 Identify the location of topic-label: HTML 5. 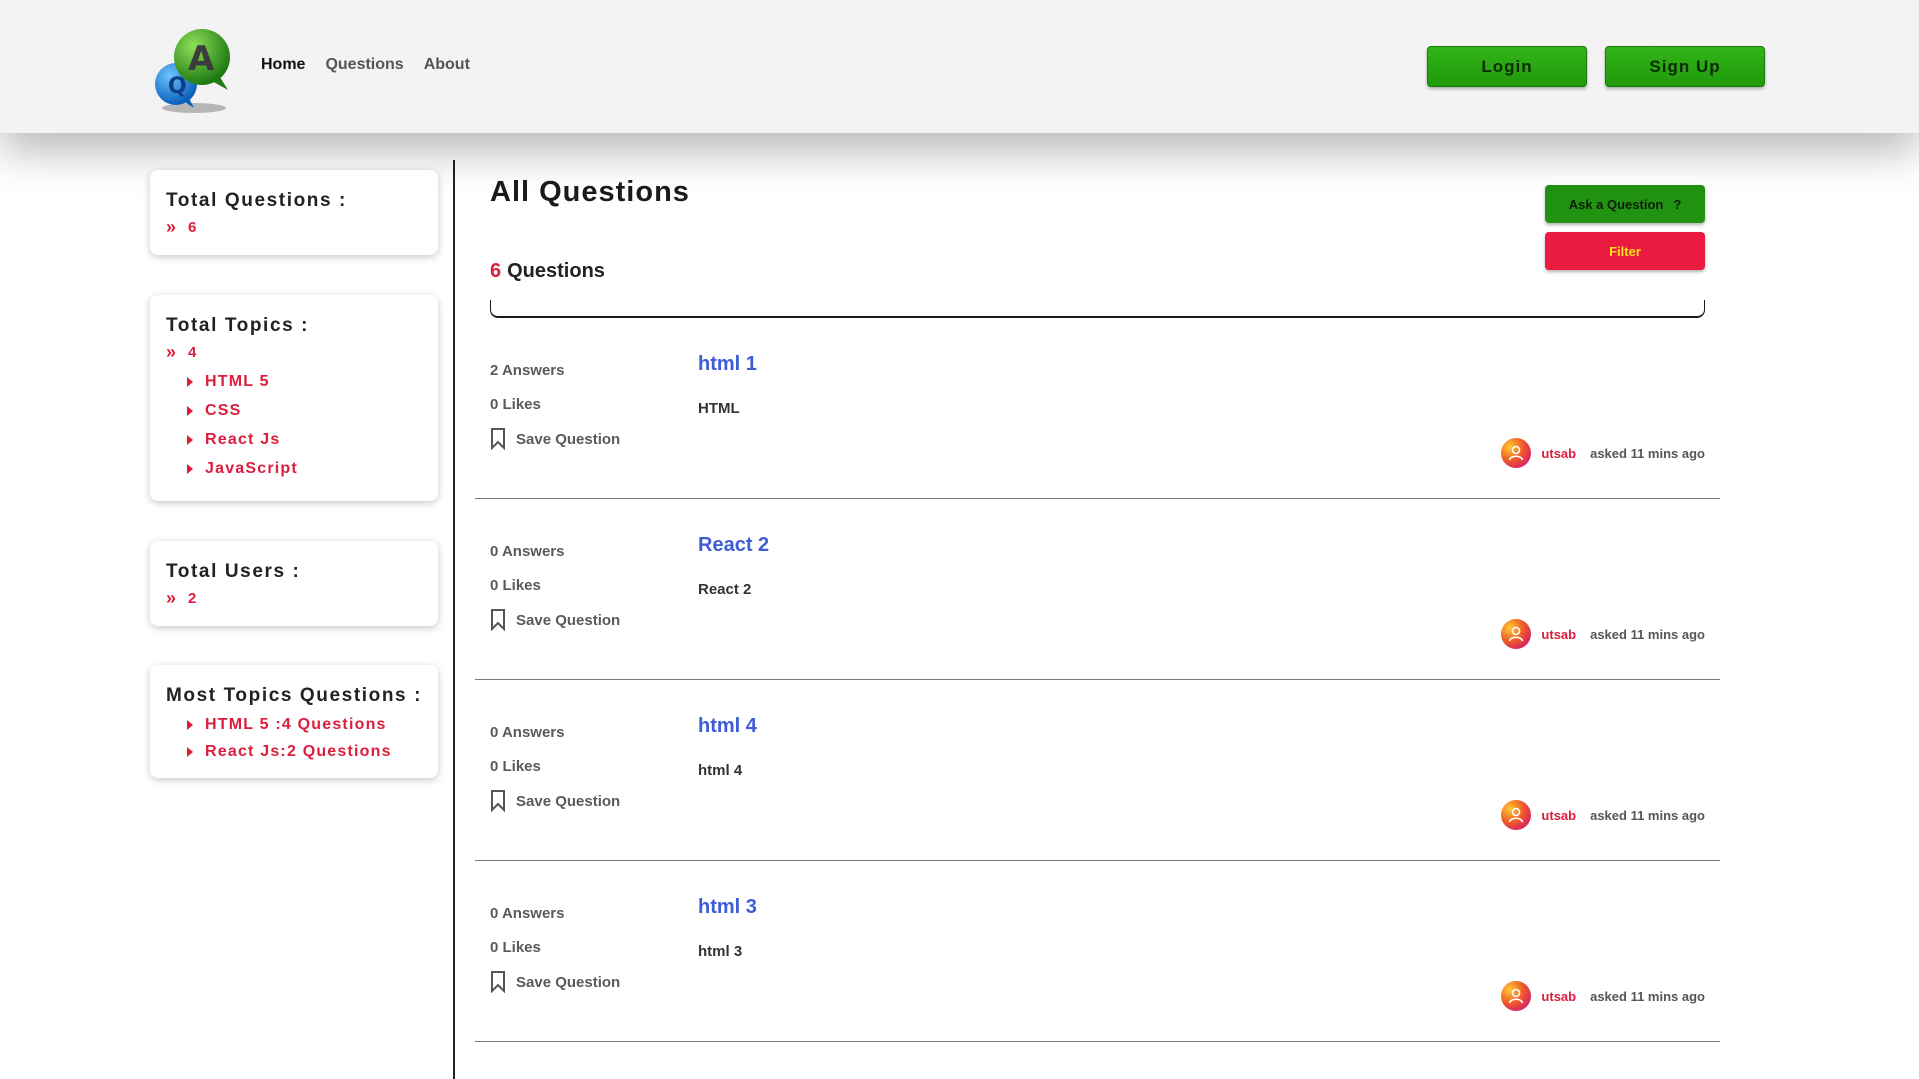
(237, 381).